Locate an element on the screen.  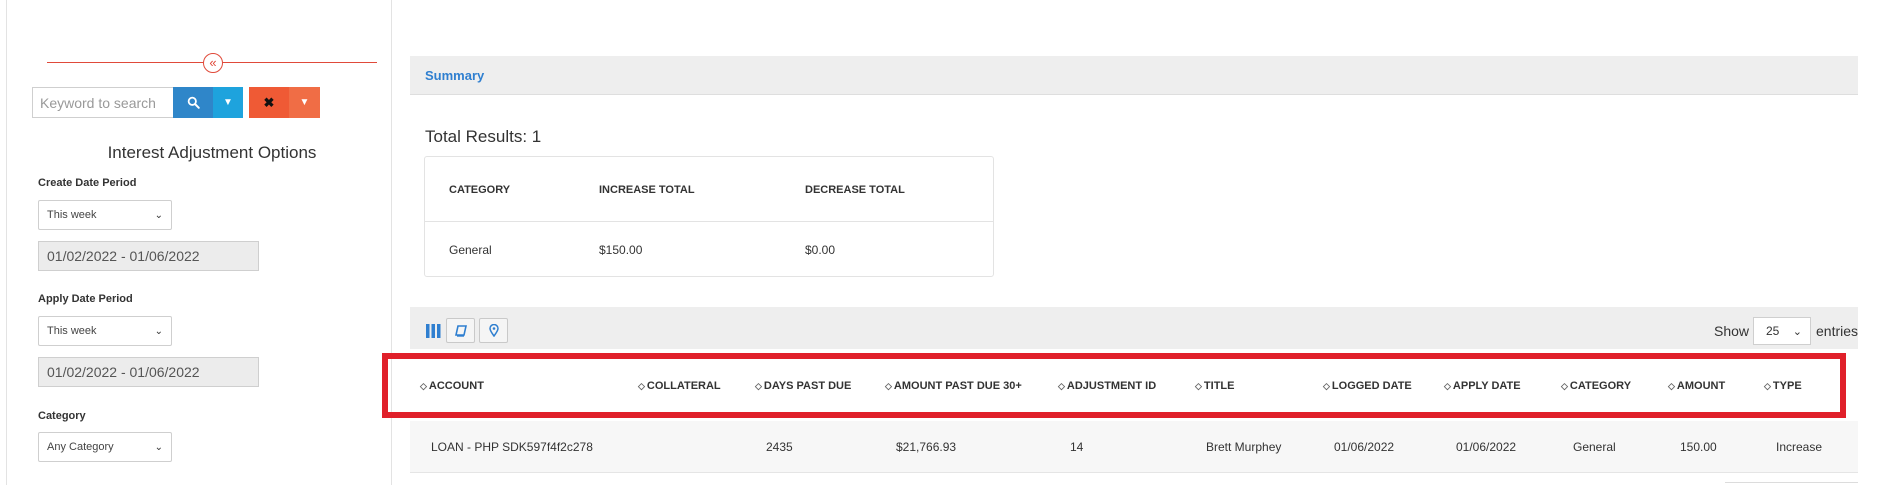
map-view-button is located at coordinates (493, 330).